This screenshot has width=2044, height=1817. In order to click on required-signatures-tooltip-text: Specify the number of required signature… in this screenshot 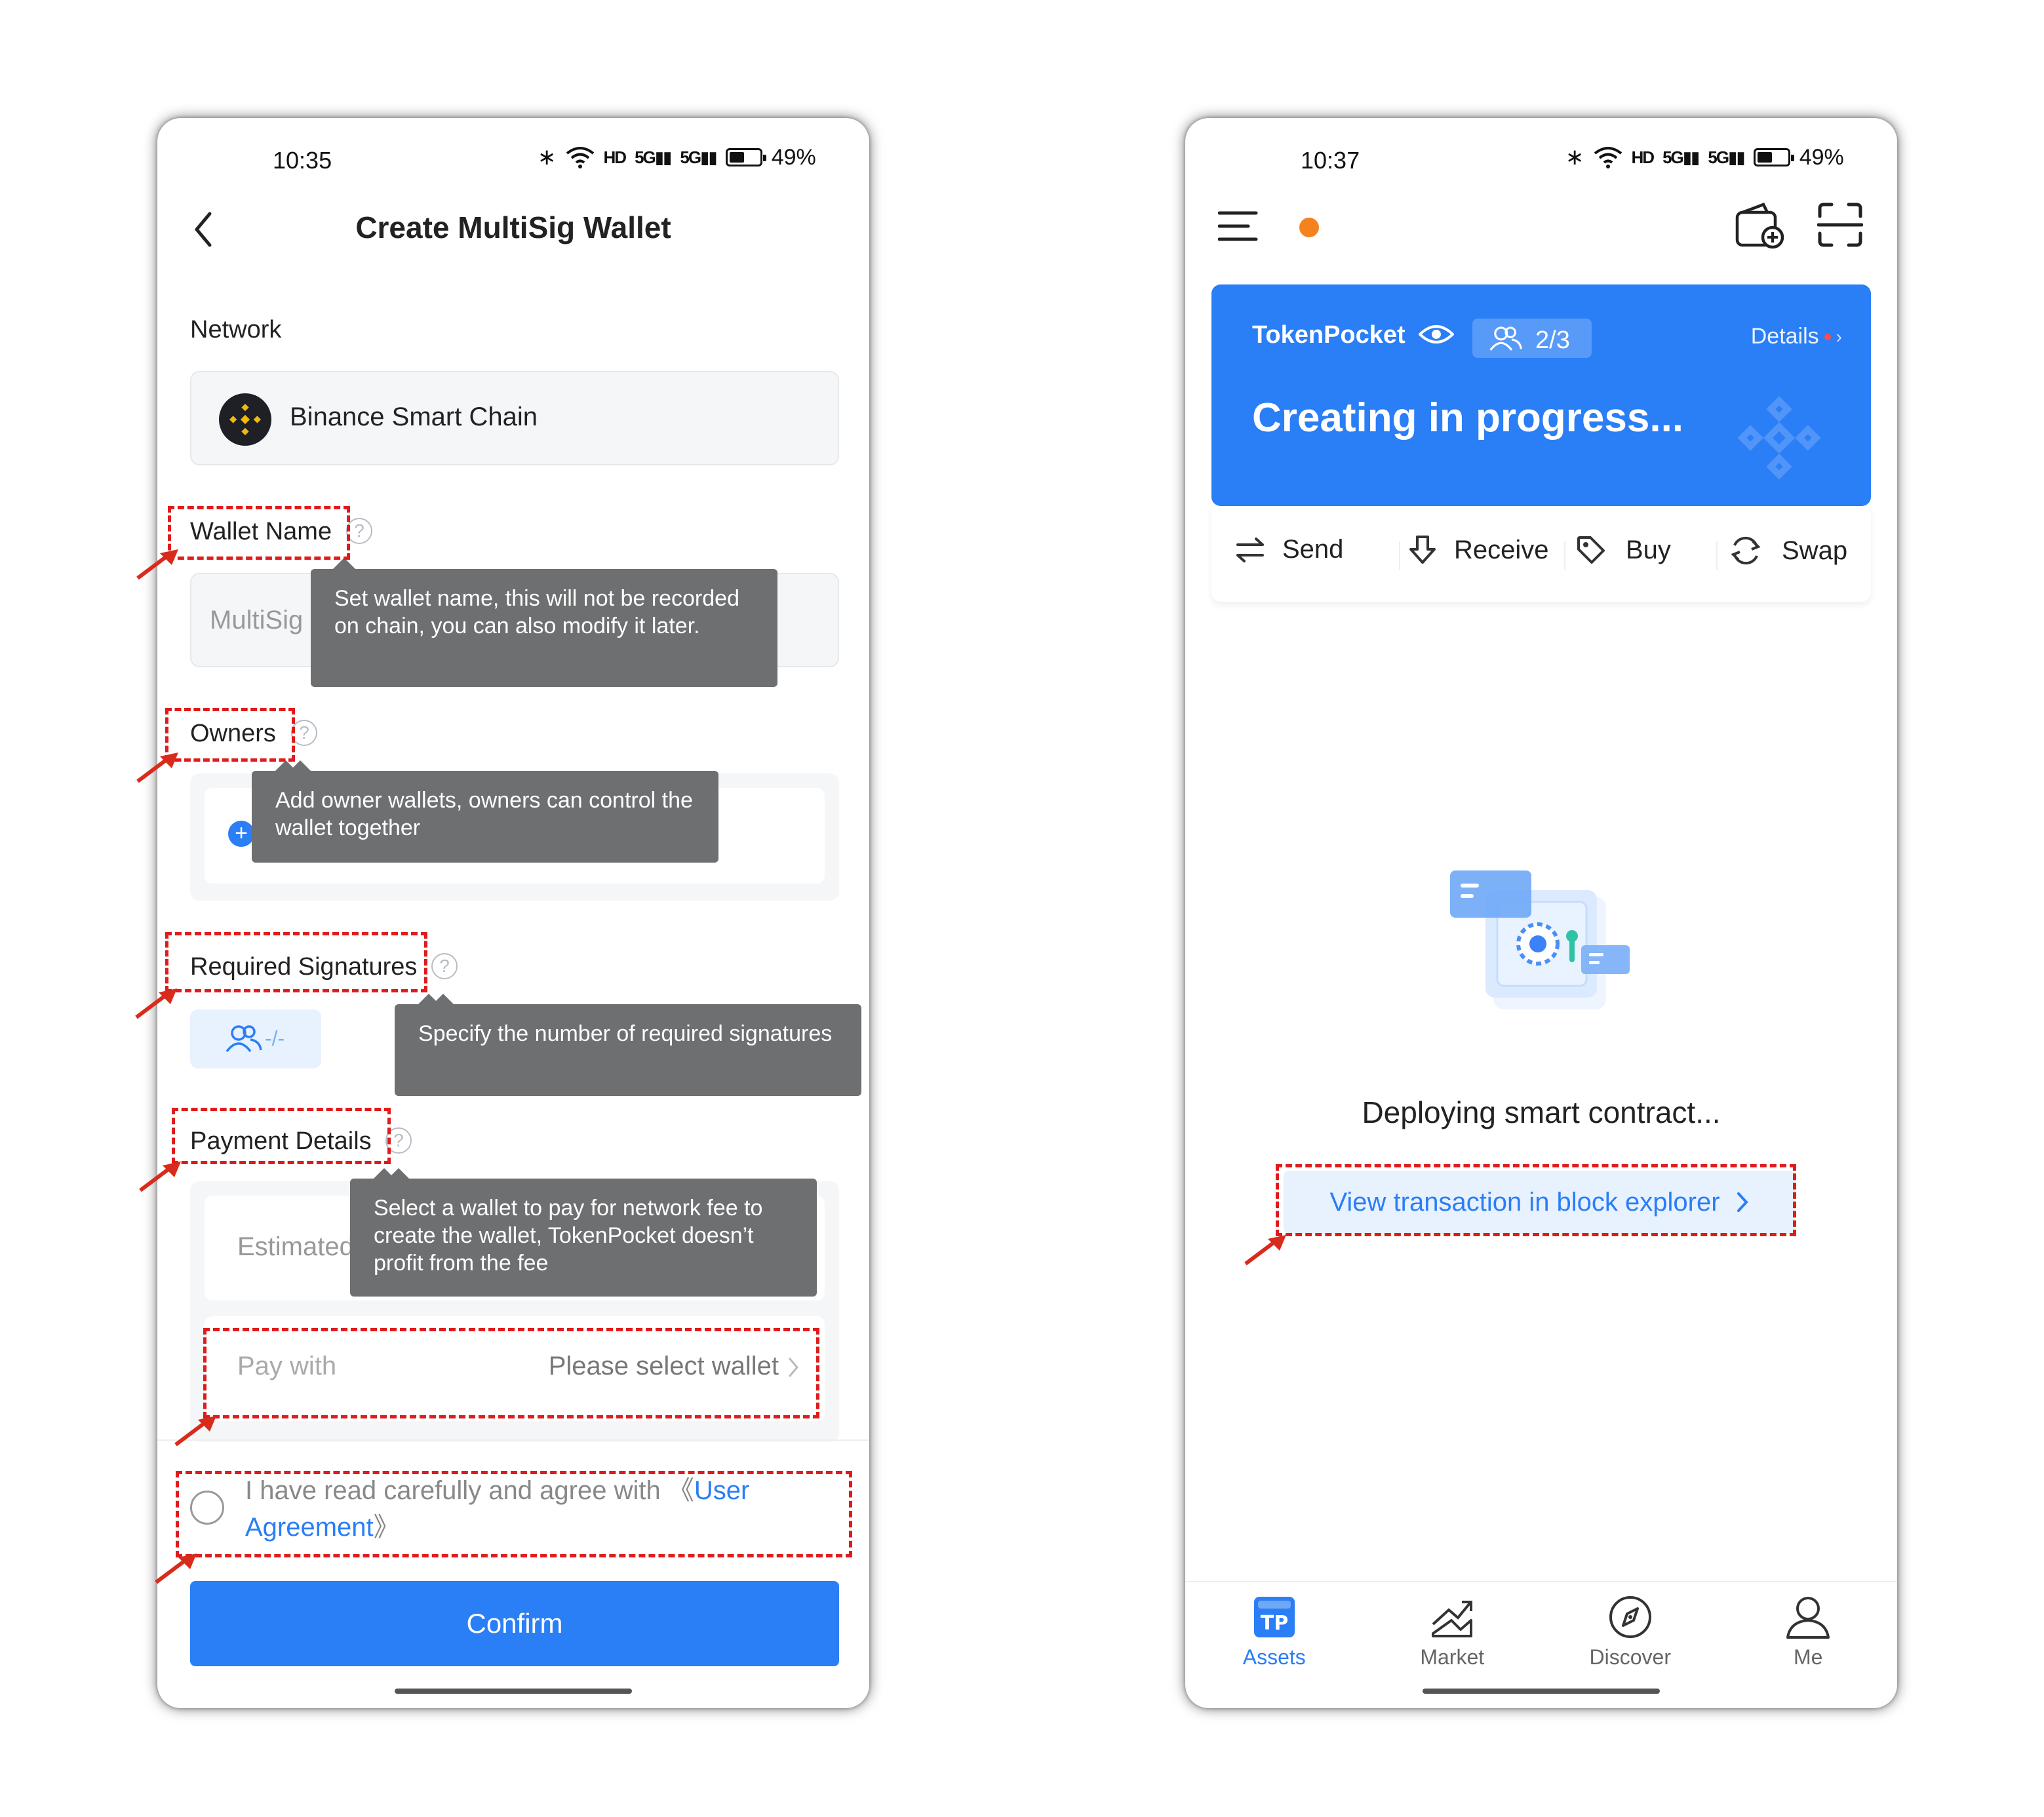, I will do `click(625, 1033)`.